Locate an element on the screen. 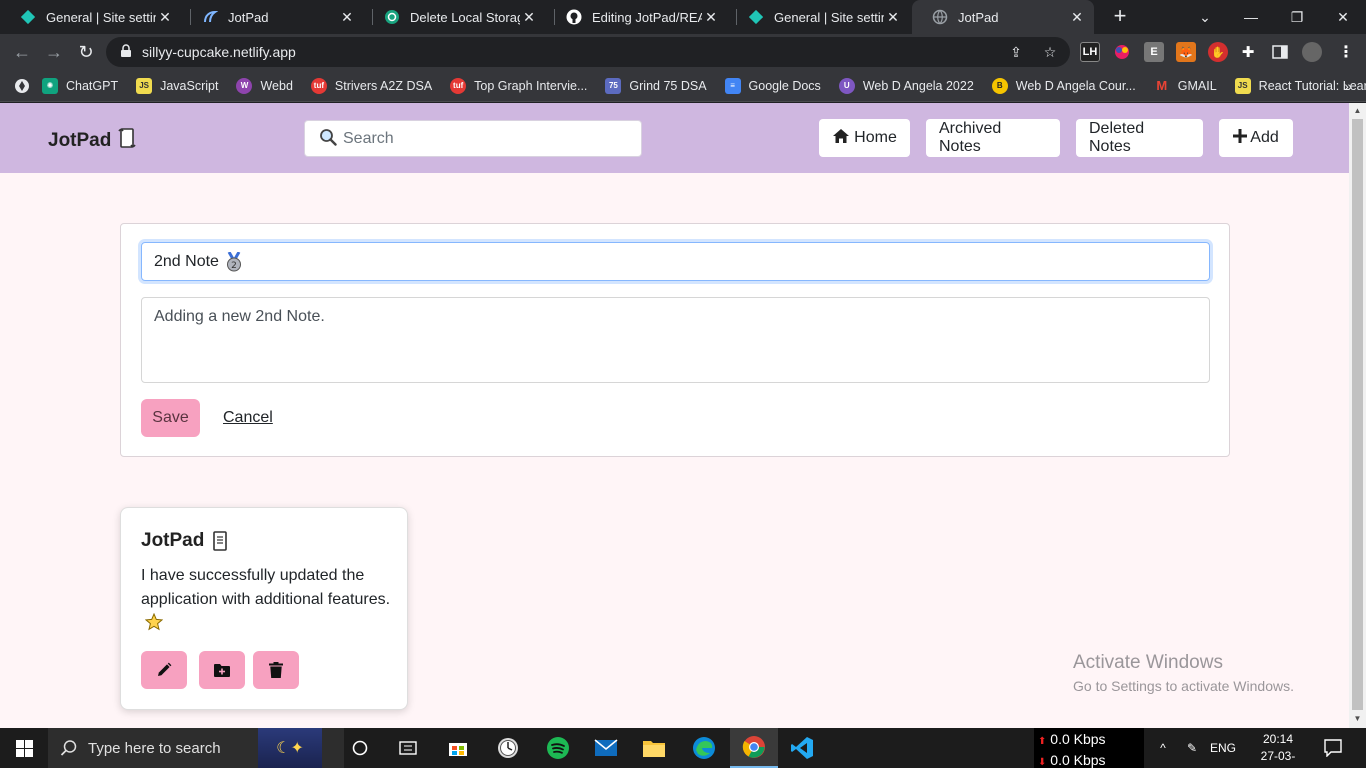  system-clock: 20:14 27-03-2023 is located at coordinates (1278, 749).